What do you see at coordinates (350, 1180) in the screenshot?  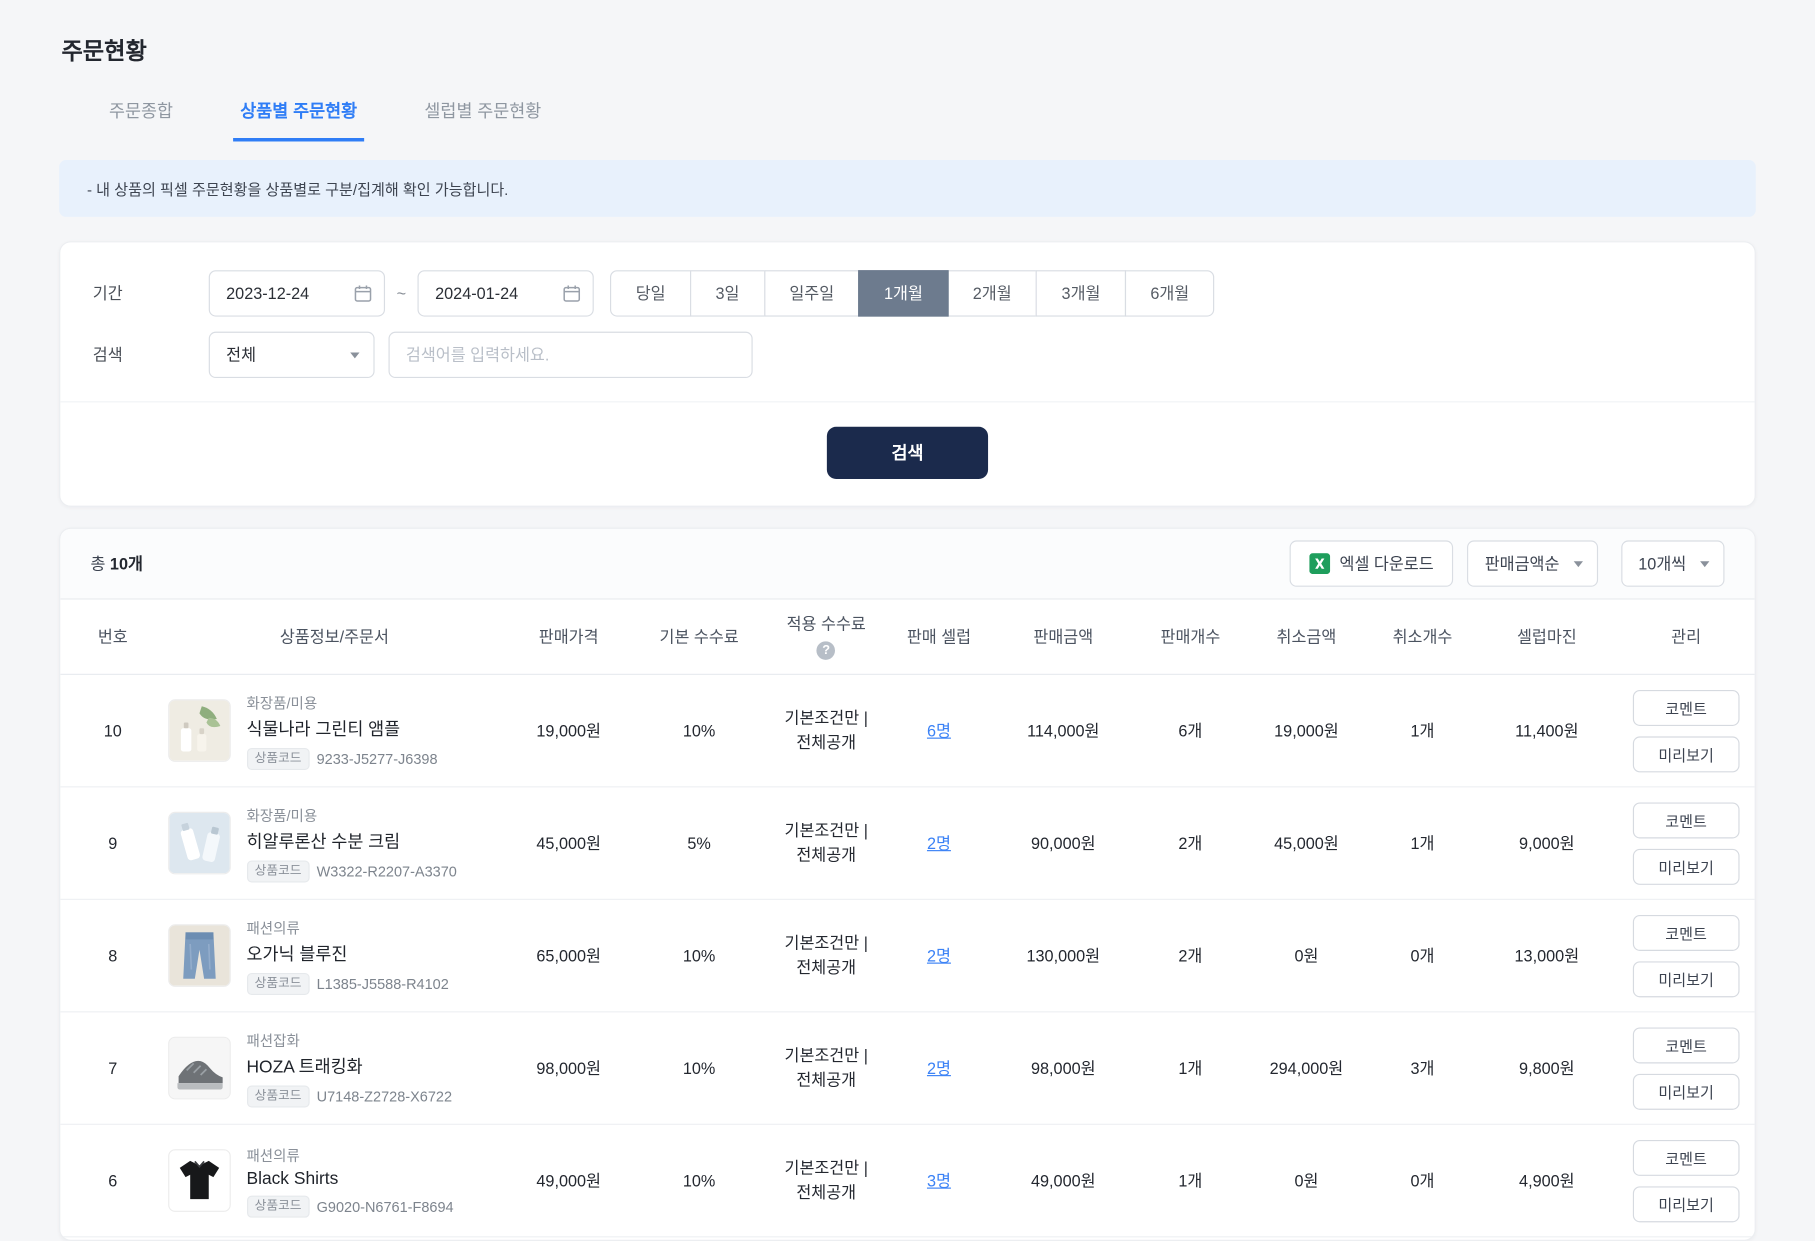 I see `product-info: 패션의류 Black Shirts 상품코드 G9020-N6761-F8694` at bounding box center [350, 1180].